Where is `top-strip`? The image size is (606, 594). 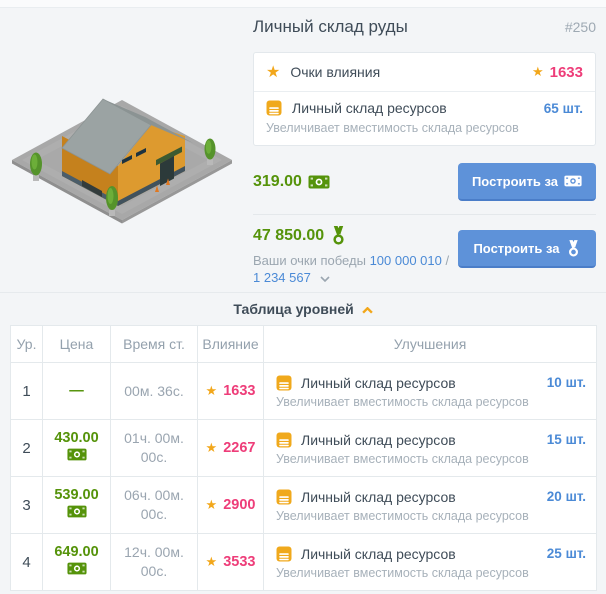 top-strip is located at coordinates (303, 4).